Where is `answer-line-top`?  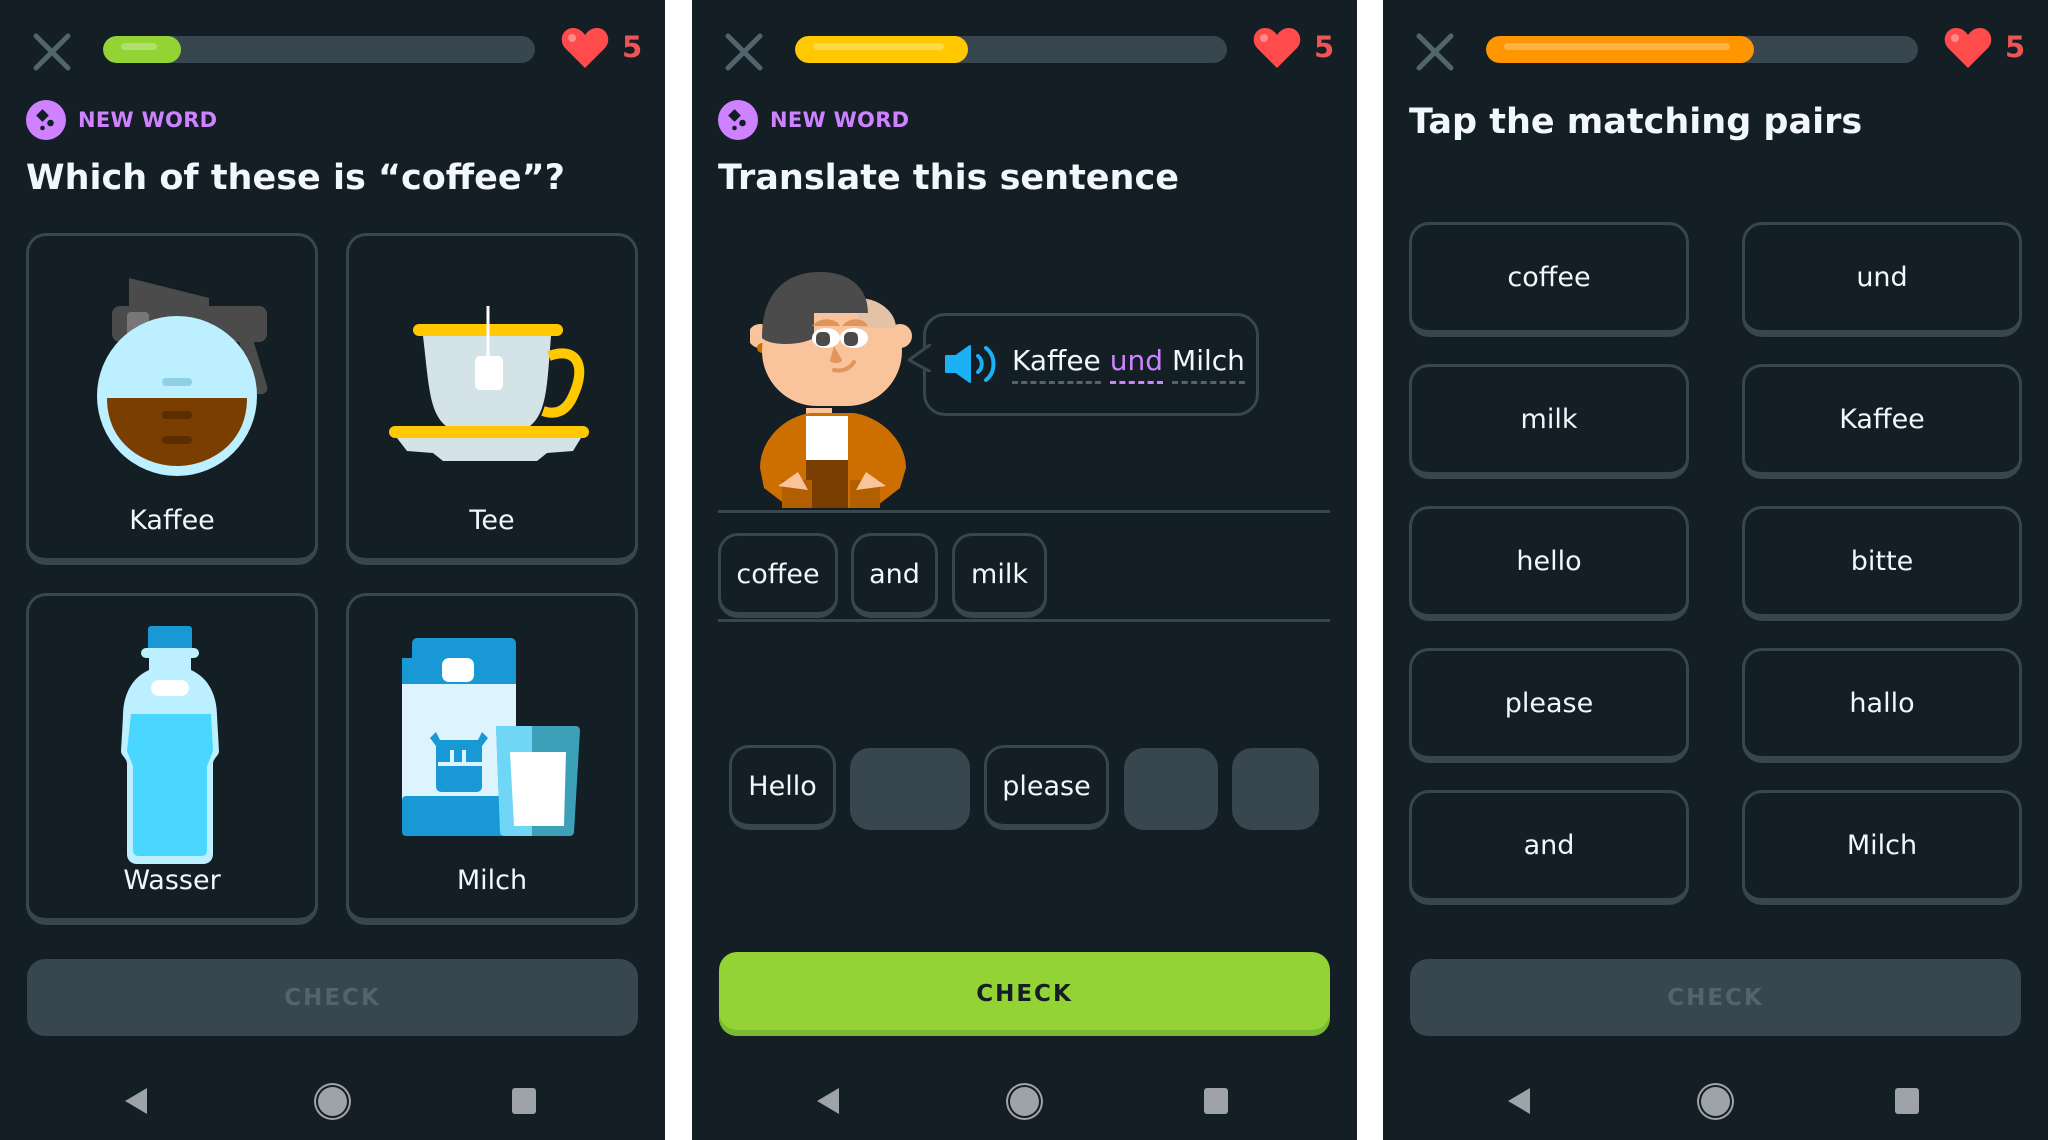 answer-line-top is located at coordinates (1024, 511).